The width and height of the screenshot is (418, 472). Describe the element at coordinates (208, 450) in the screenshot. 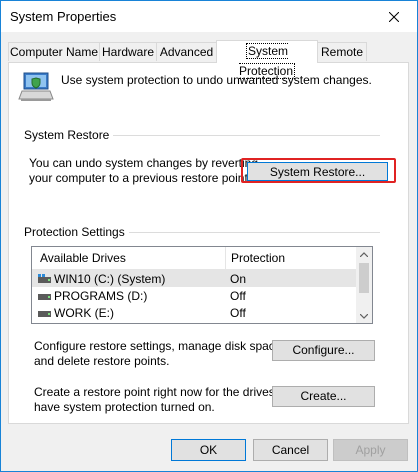

I see `ok-button: OK` at that location.